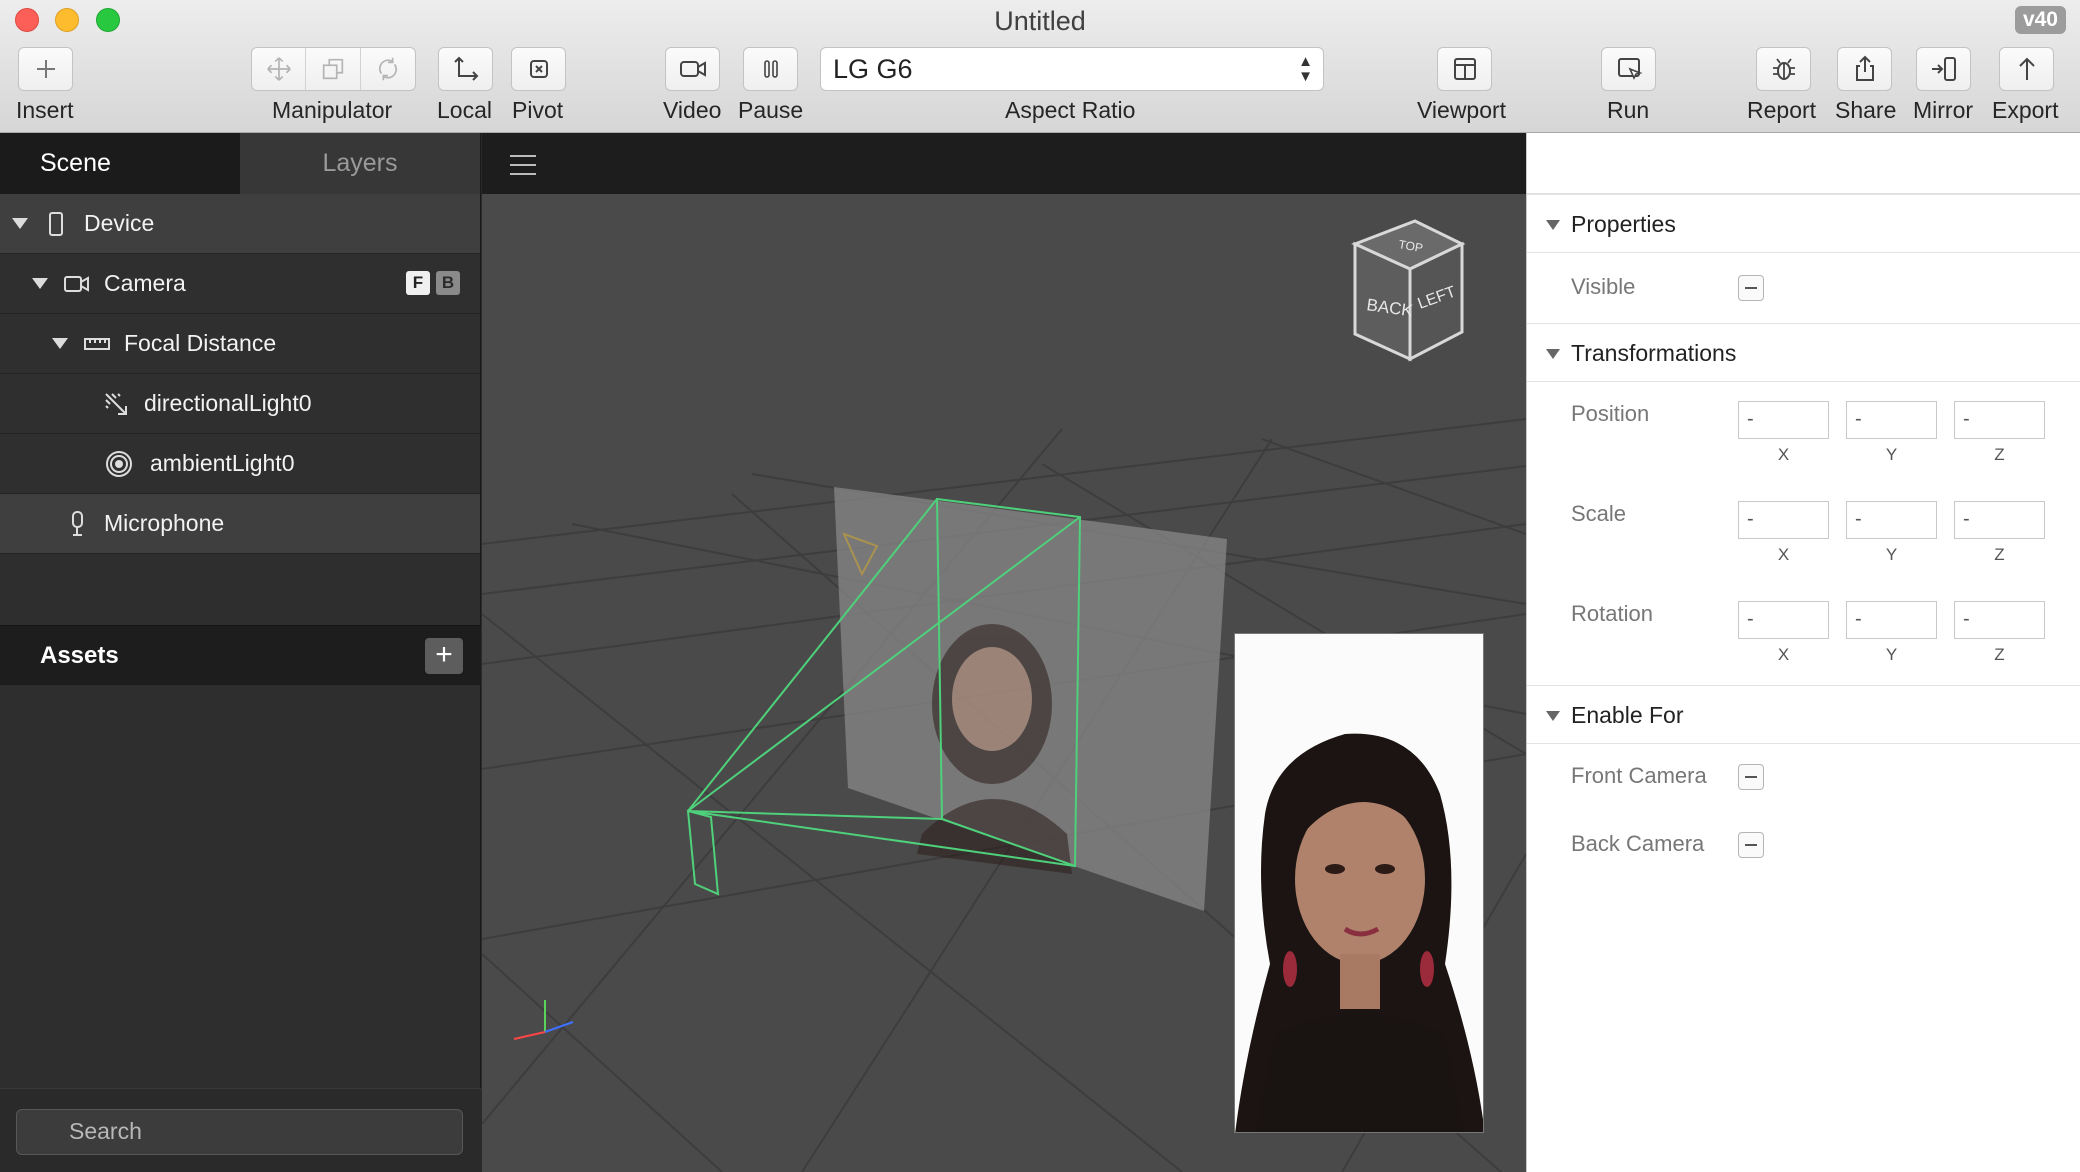  I want to click on position-y-field: -, so click(1891, 420).